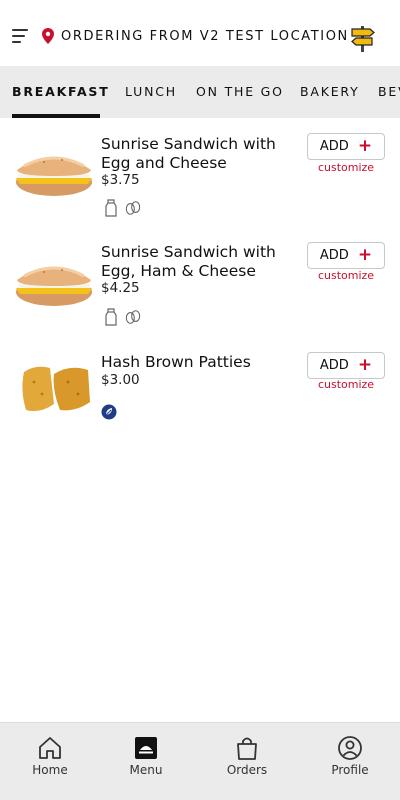  What do you see at coordinates (330, 91) in the screenshot?
I see `tab-bakery: BAKERY` at bounding box center [330, 91].